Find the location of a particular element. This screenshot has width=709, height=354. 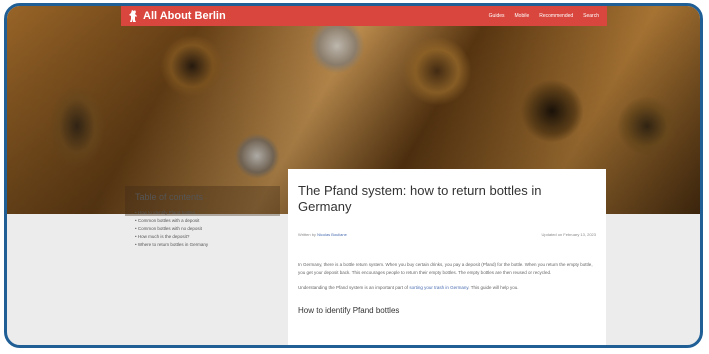

toc-title: Table of contents is located at coordinates (169, 197).